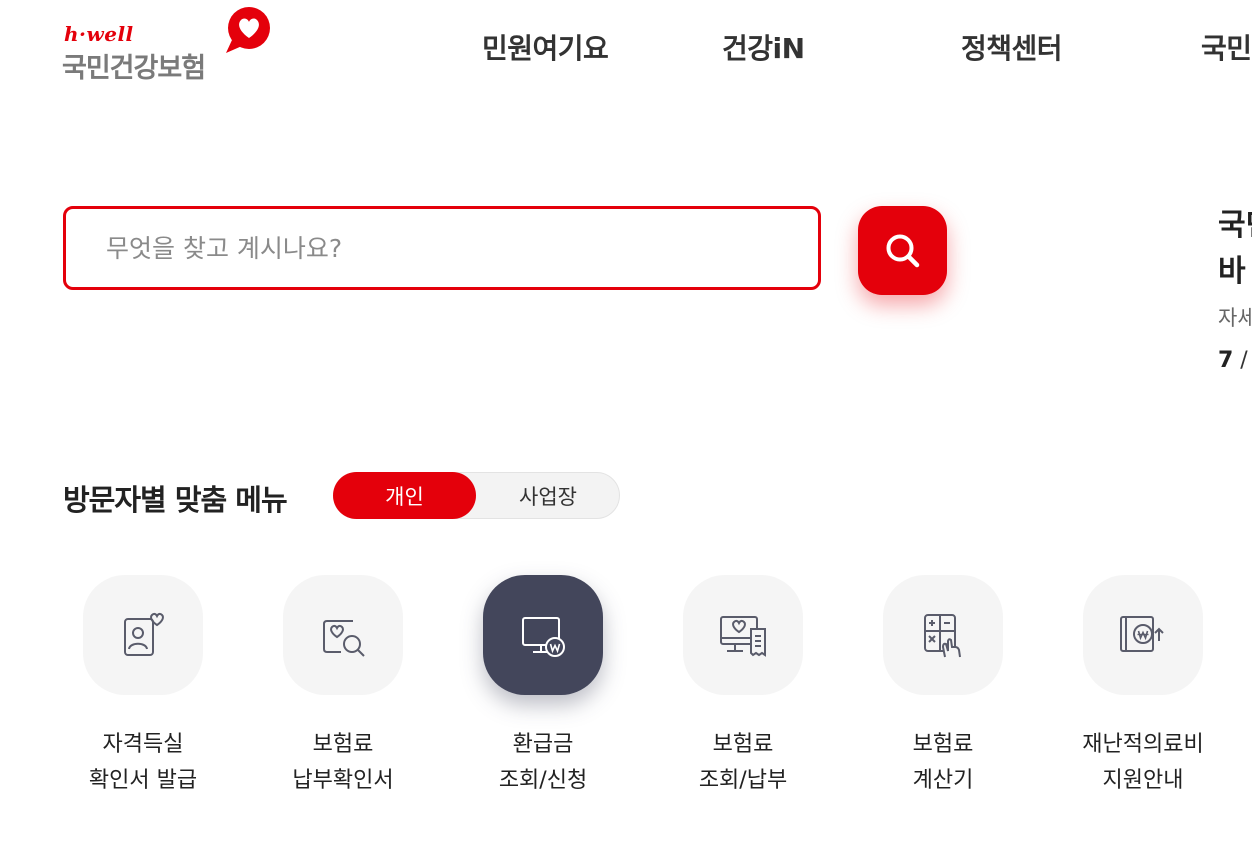 The height and width of the screenshot is (850, 1252). What do you see at coordinates (99, 34) in the screenshot?
I see `logo-english: h·well` at bounding box center [99, 34].